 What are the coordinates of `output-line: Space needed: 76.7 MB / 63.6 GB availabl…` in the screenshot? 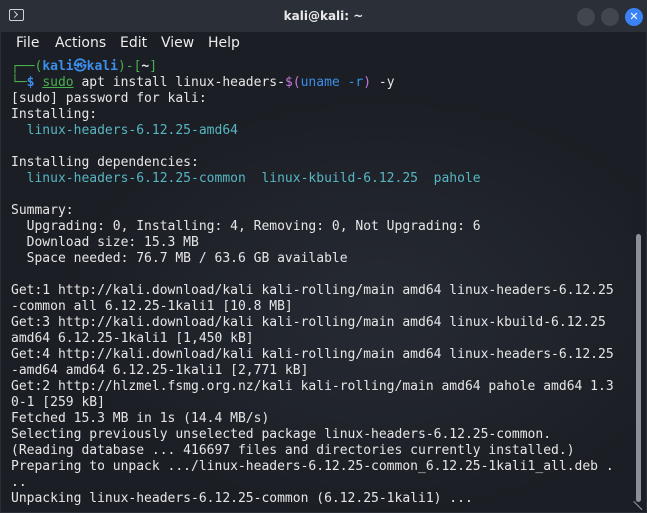 It's located at (179, 258).